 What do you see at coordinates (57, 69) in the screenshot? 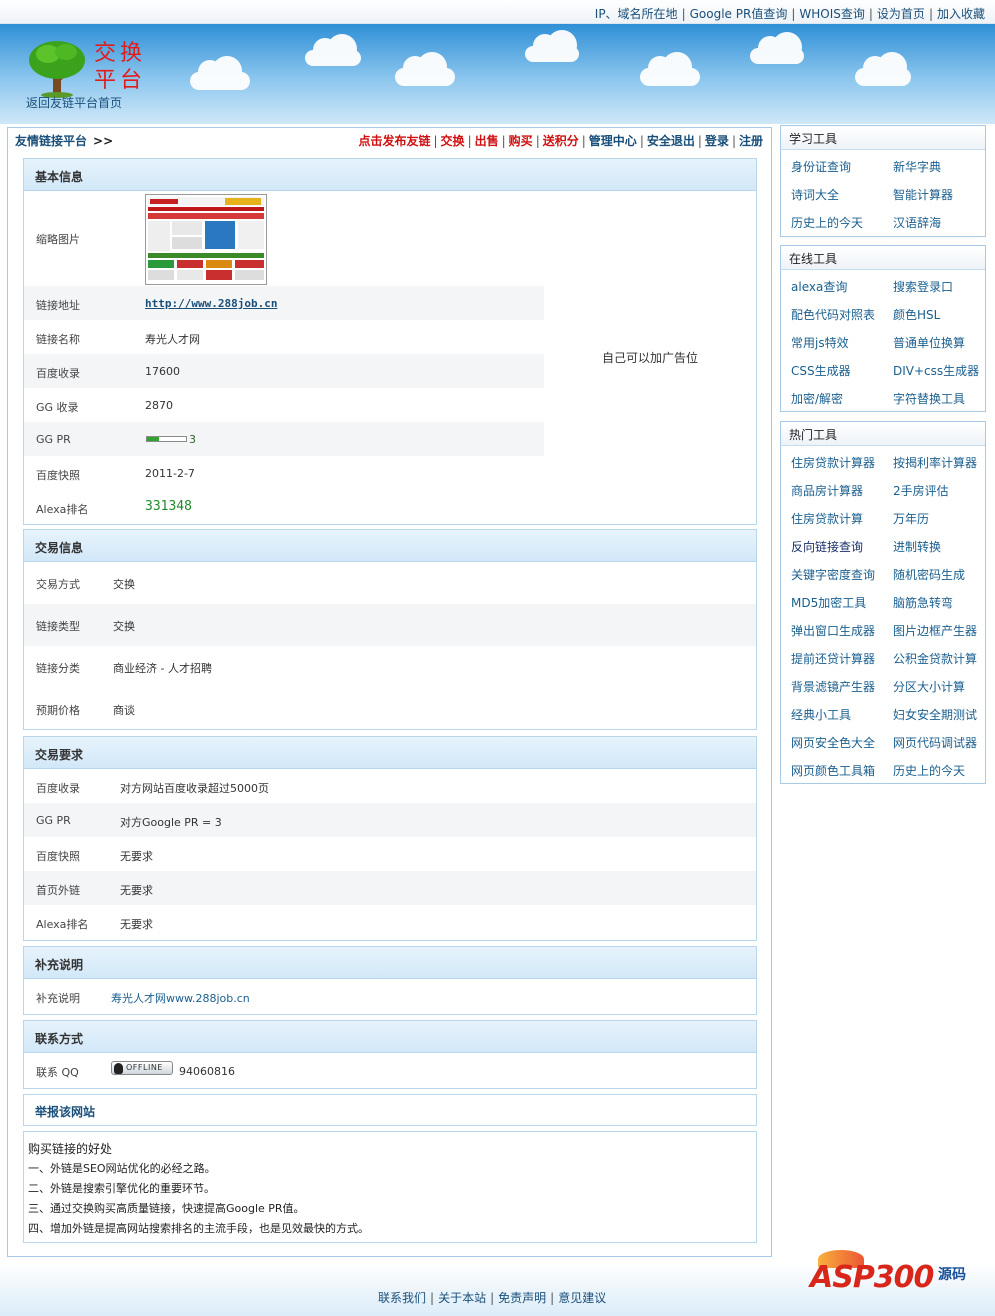
I see `tree-logo-icon` at bounding box center [57, 69].